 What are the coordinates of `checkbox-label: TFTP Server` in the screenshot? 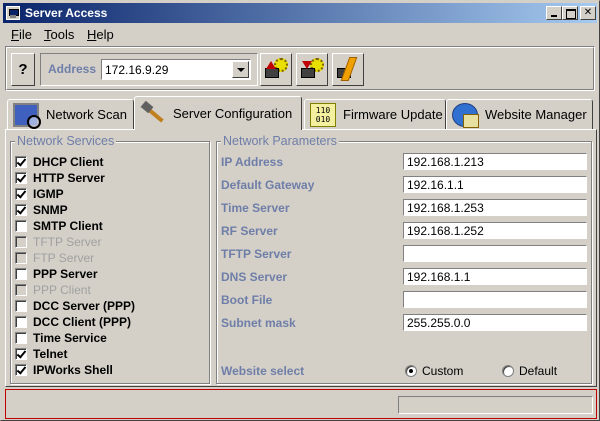 It's located at (67, 242).